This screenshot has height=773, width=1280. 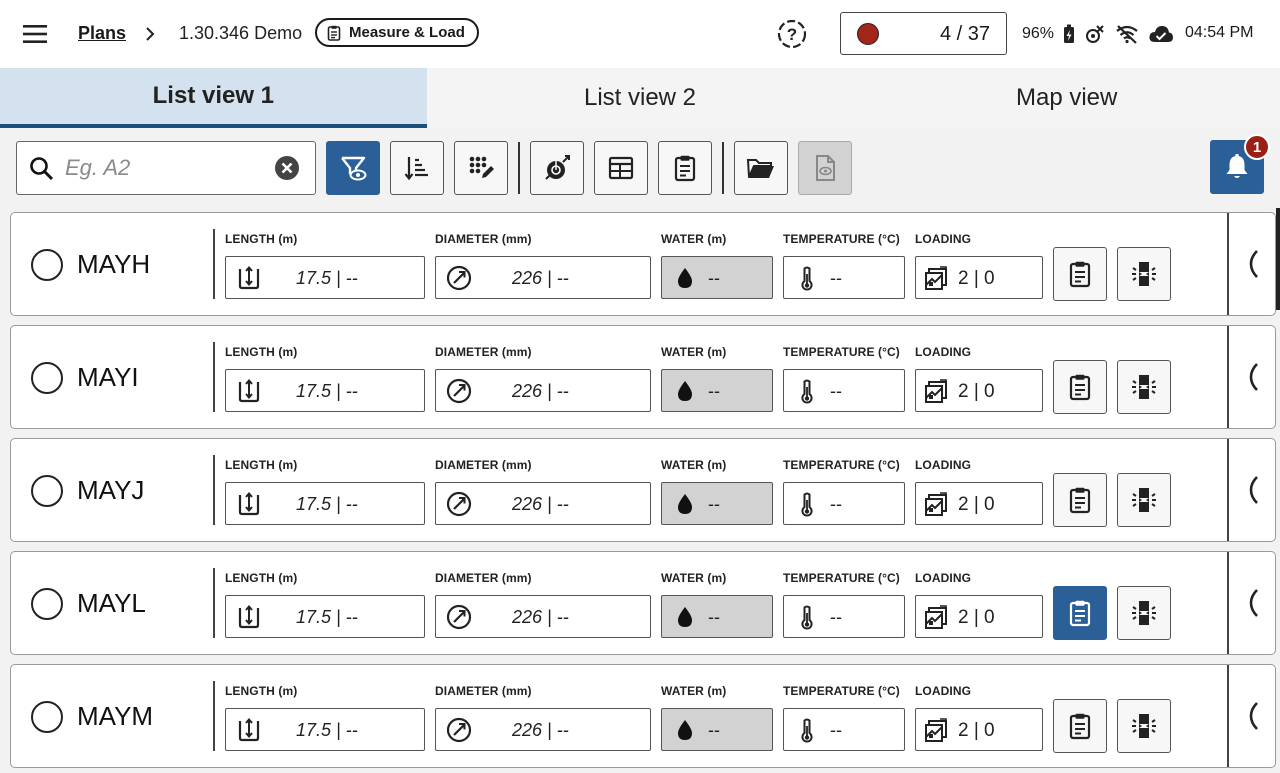 I want to click on sort-button, so click(x=417, y=168).